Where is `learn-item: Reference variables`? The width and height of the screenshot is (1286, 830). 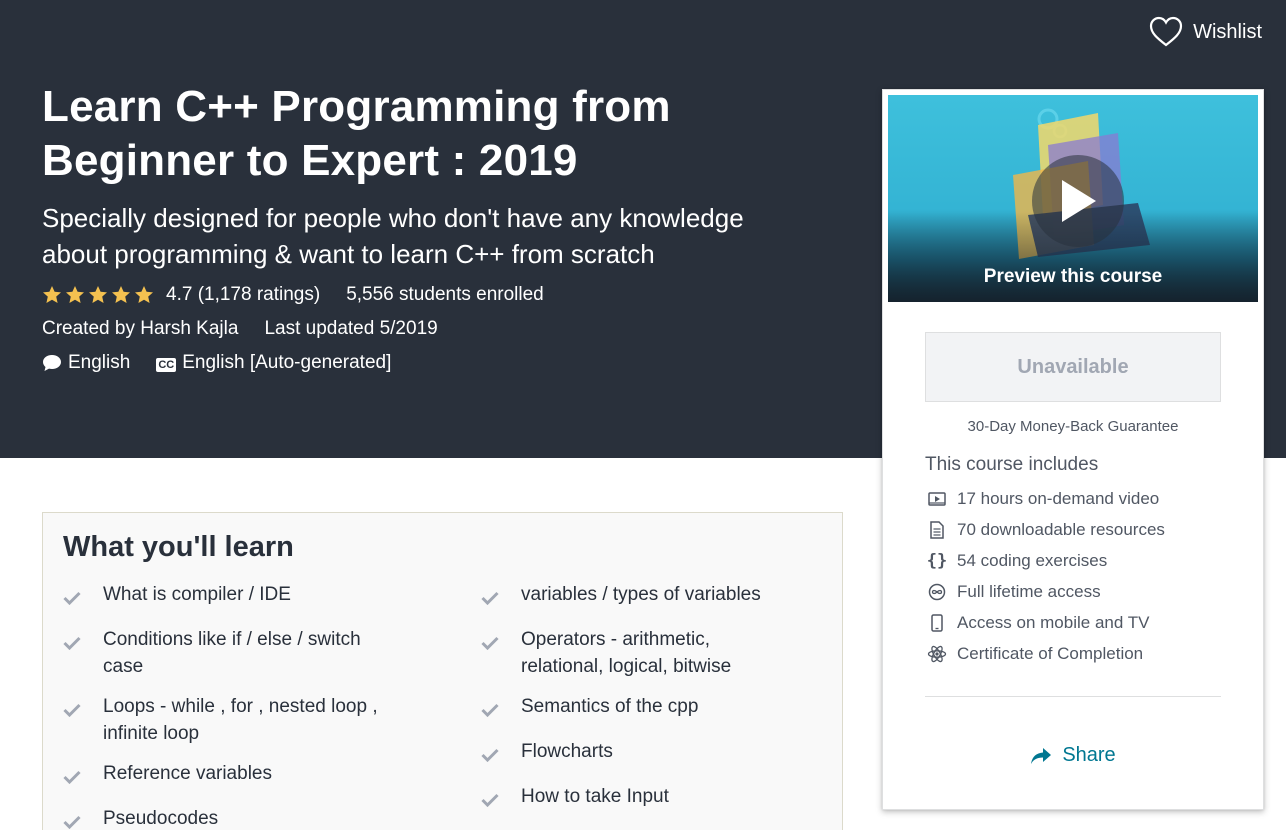 learn-item: Reference variables is located at coordinates (228, 776).